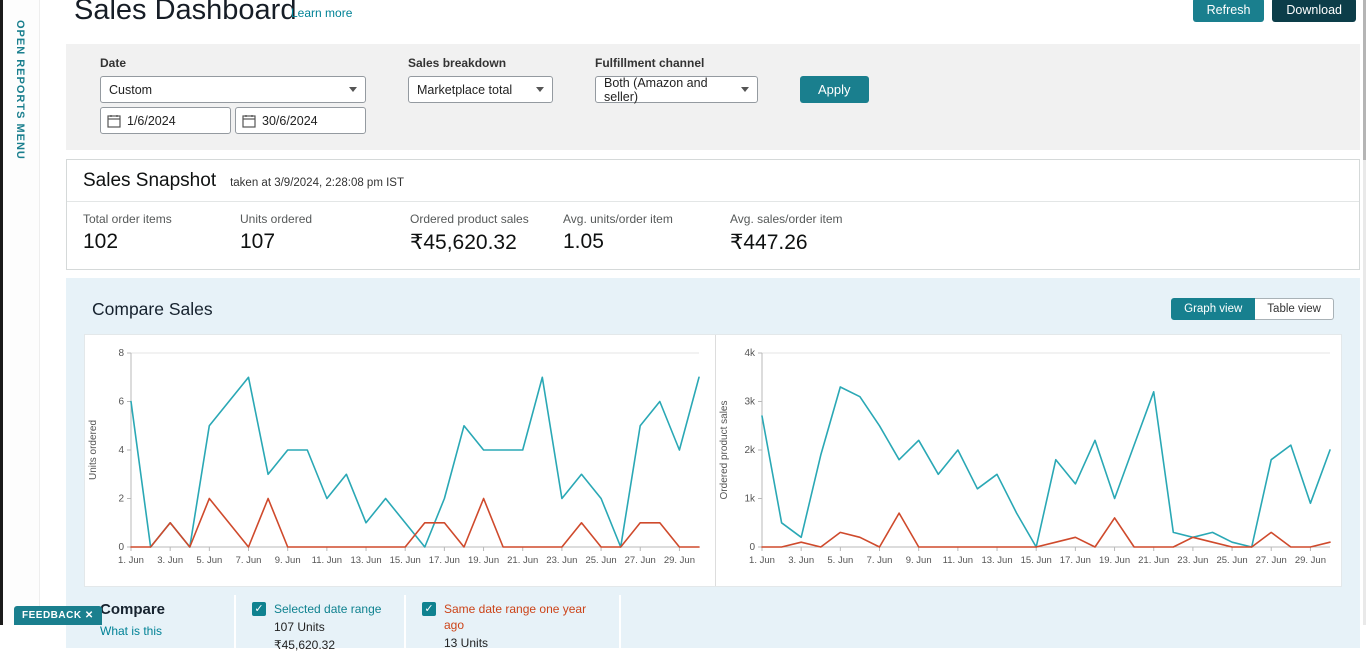 The image size is (1366, 664). I want to click on svg-text: 2, so click(121, 499).